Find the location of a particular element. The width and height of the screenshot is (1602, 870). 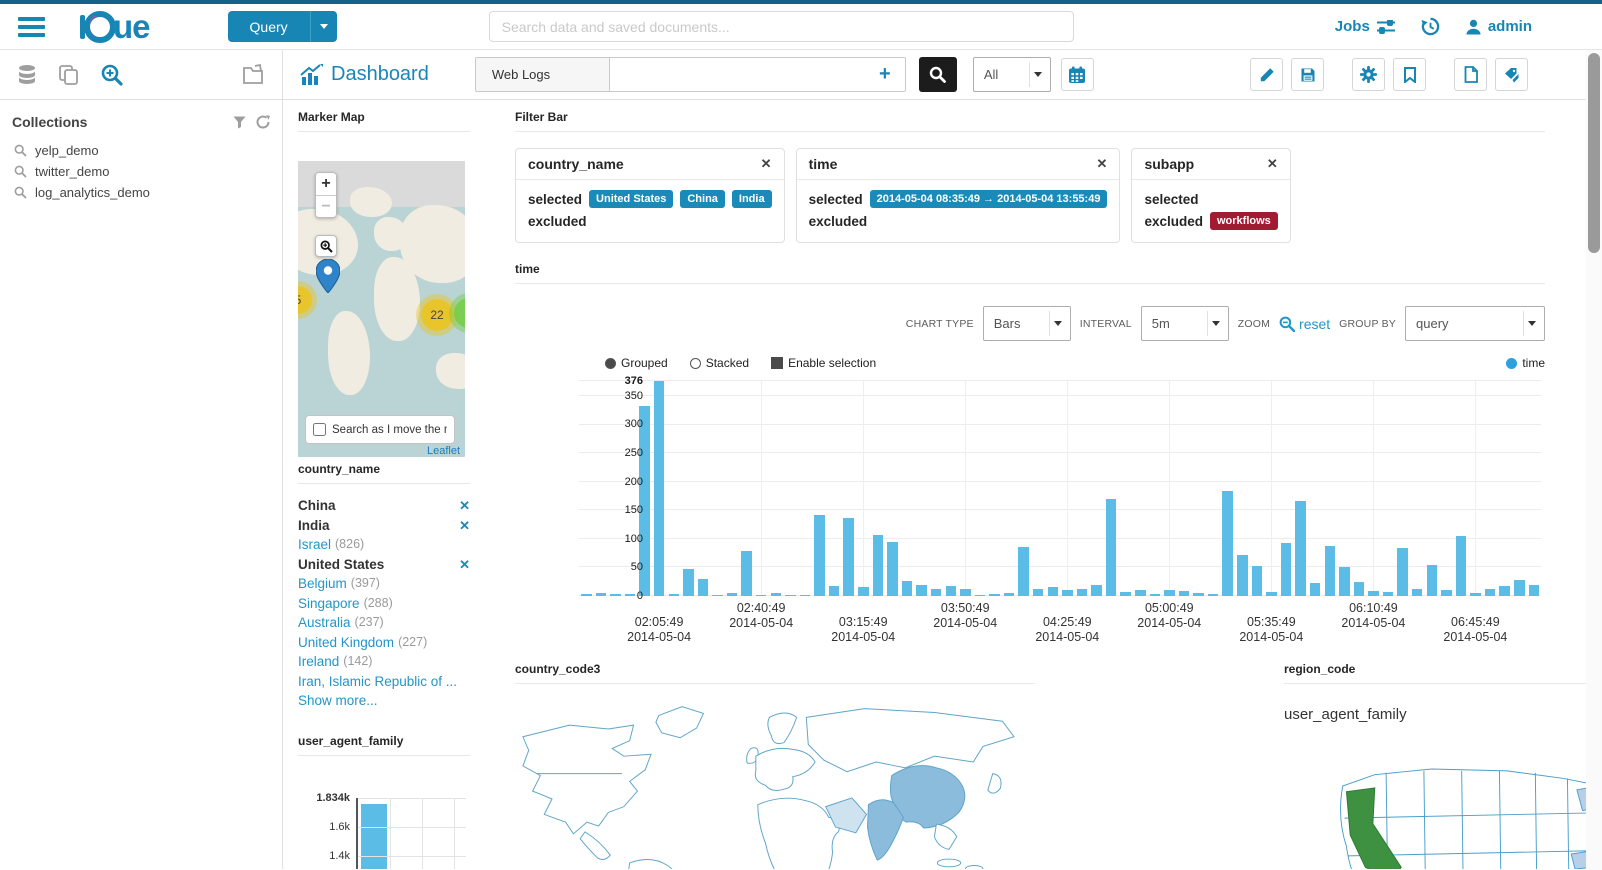

dashboard-query-input is located at coordinates (737, 74).